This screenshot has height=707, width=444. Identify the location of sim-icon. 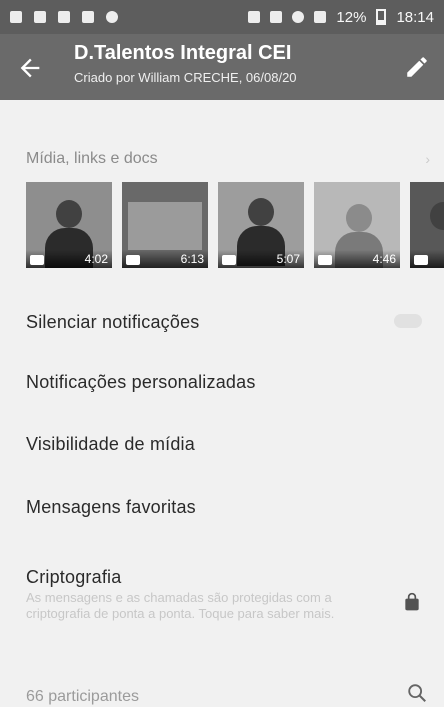
(40, 17).